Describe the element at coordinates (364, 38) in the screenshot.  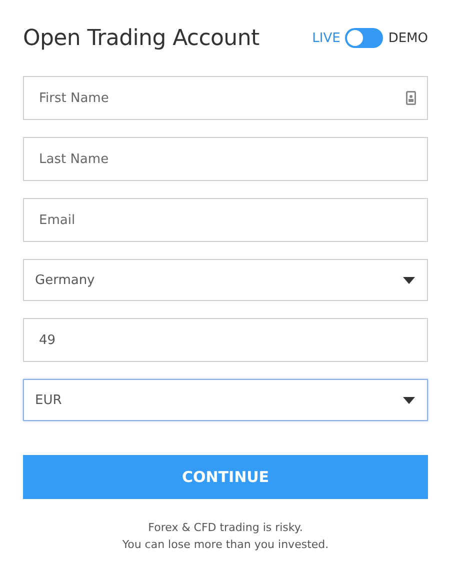
I see `toggle-switch` at that location.